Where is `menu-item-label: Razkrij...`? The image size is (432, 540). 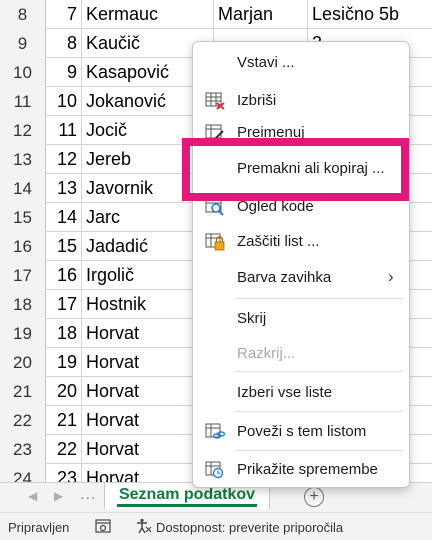 menu-item-label: Razkrij... is located at coordinates (266, 353).